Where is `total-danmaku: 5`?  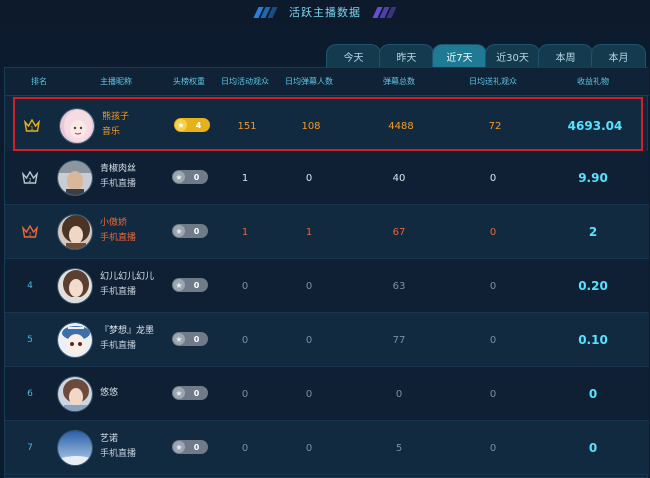
total-danmaku: 5 is located at coordinates (399, 448).